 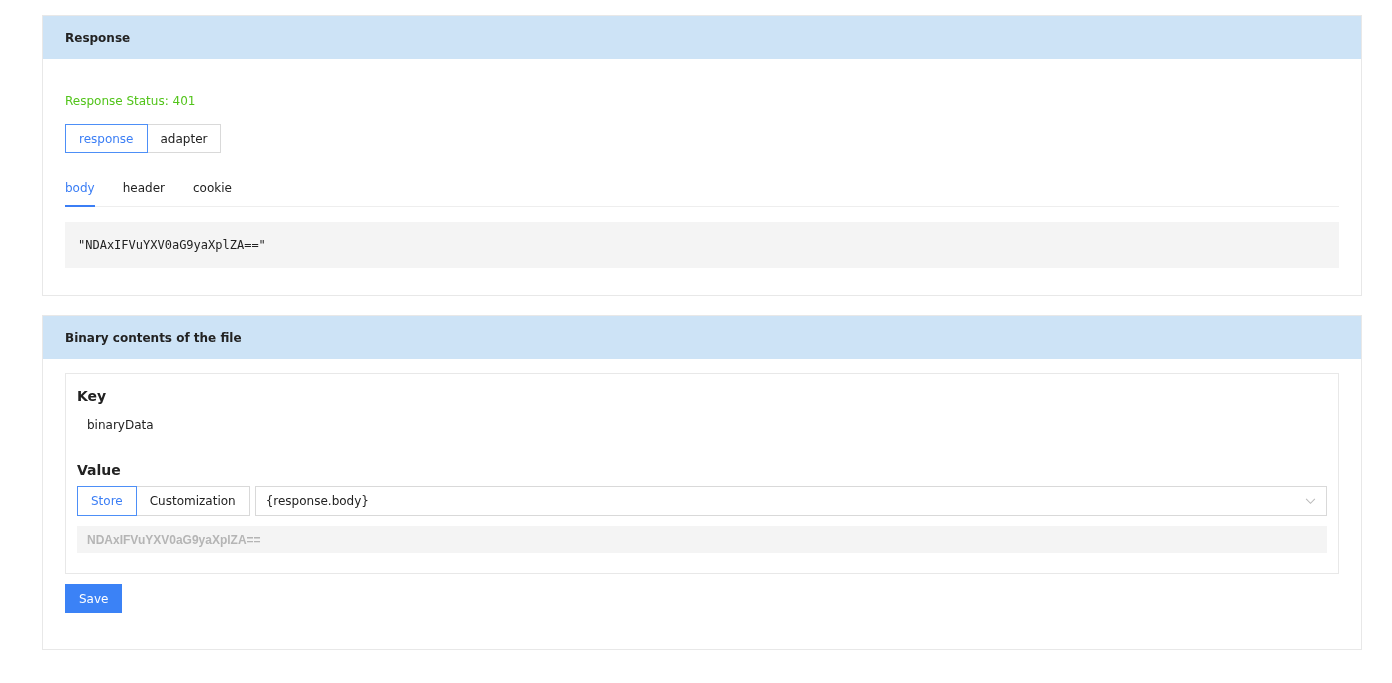 What do you see at coordinates (99, 470) in the screenshot?
I see `field-label: Value` at bounding box center [99, 470].